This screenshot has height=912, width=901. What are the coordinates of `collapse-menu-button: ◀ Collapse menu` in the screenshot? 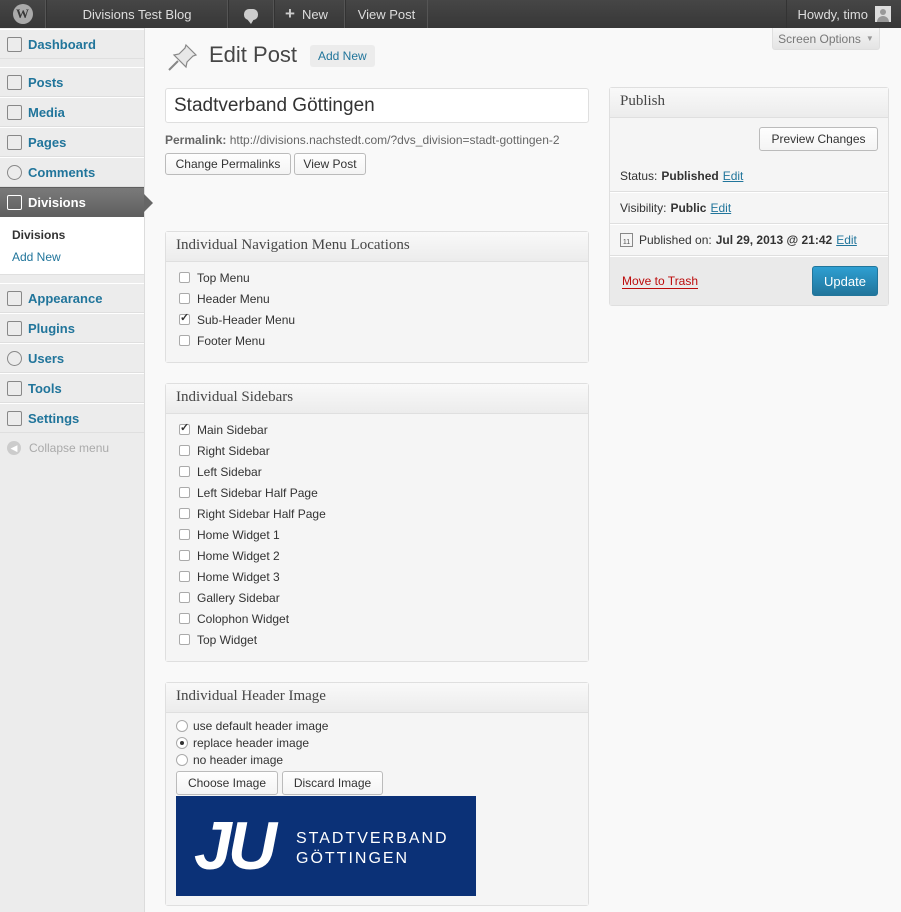 It's located at (72, 448).